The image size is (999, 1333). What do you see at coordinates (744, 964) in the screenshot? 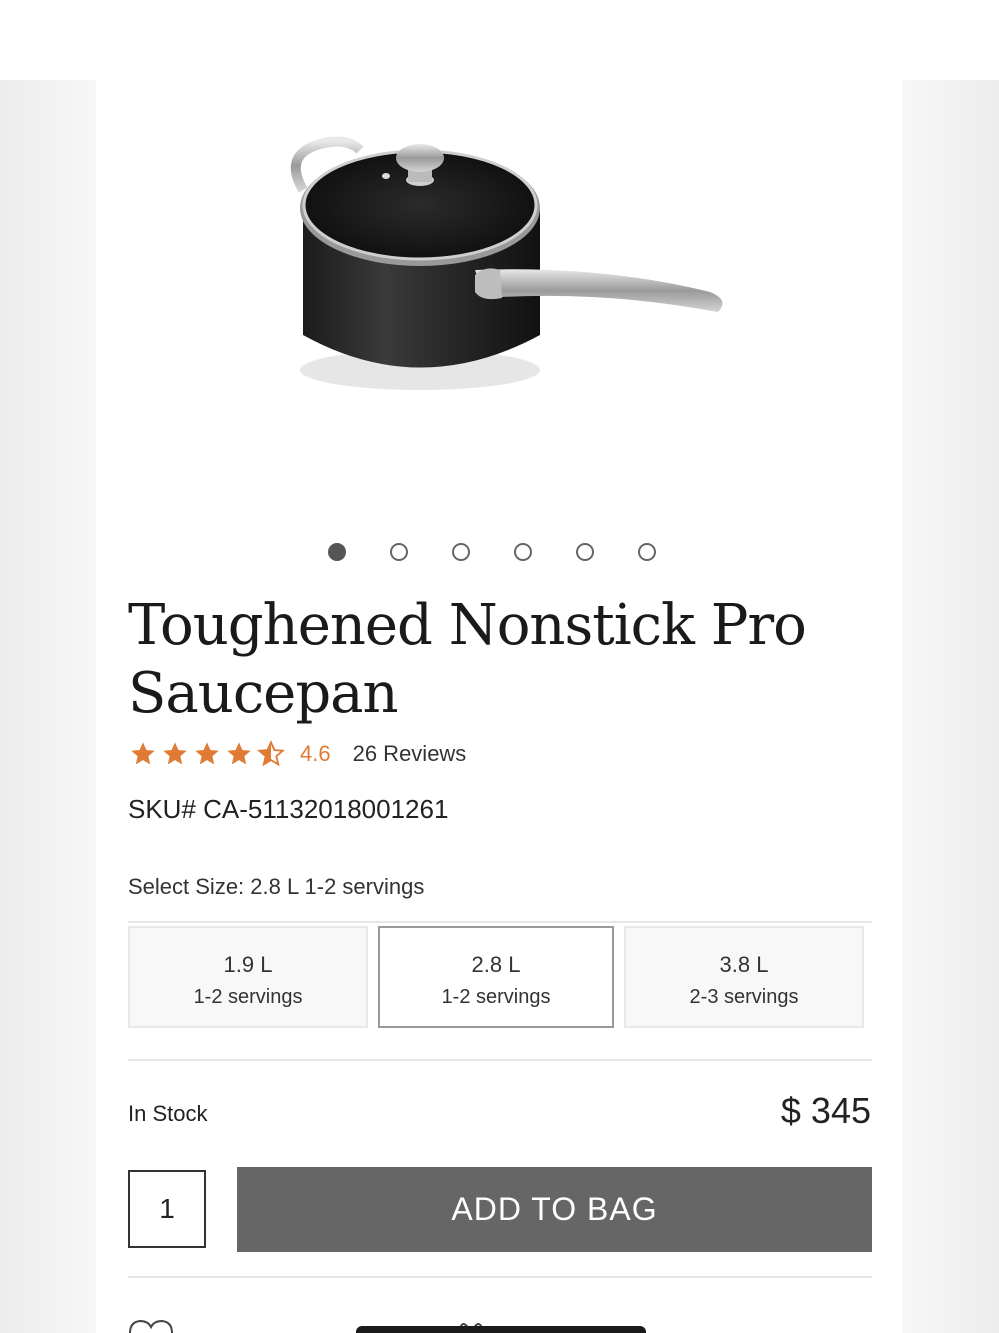
I see `size-volume: 3.8 L` at bounding box center [744, 964].